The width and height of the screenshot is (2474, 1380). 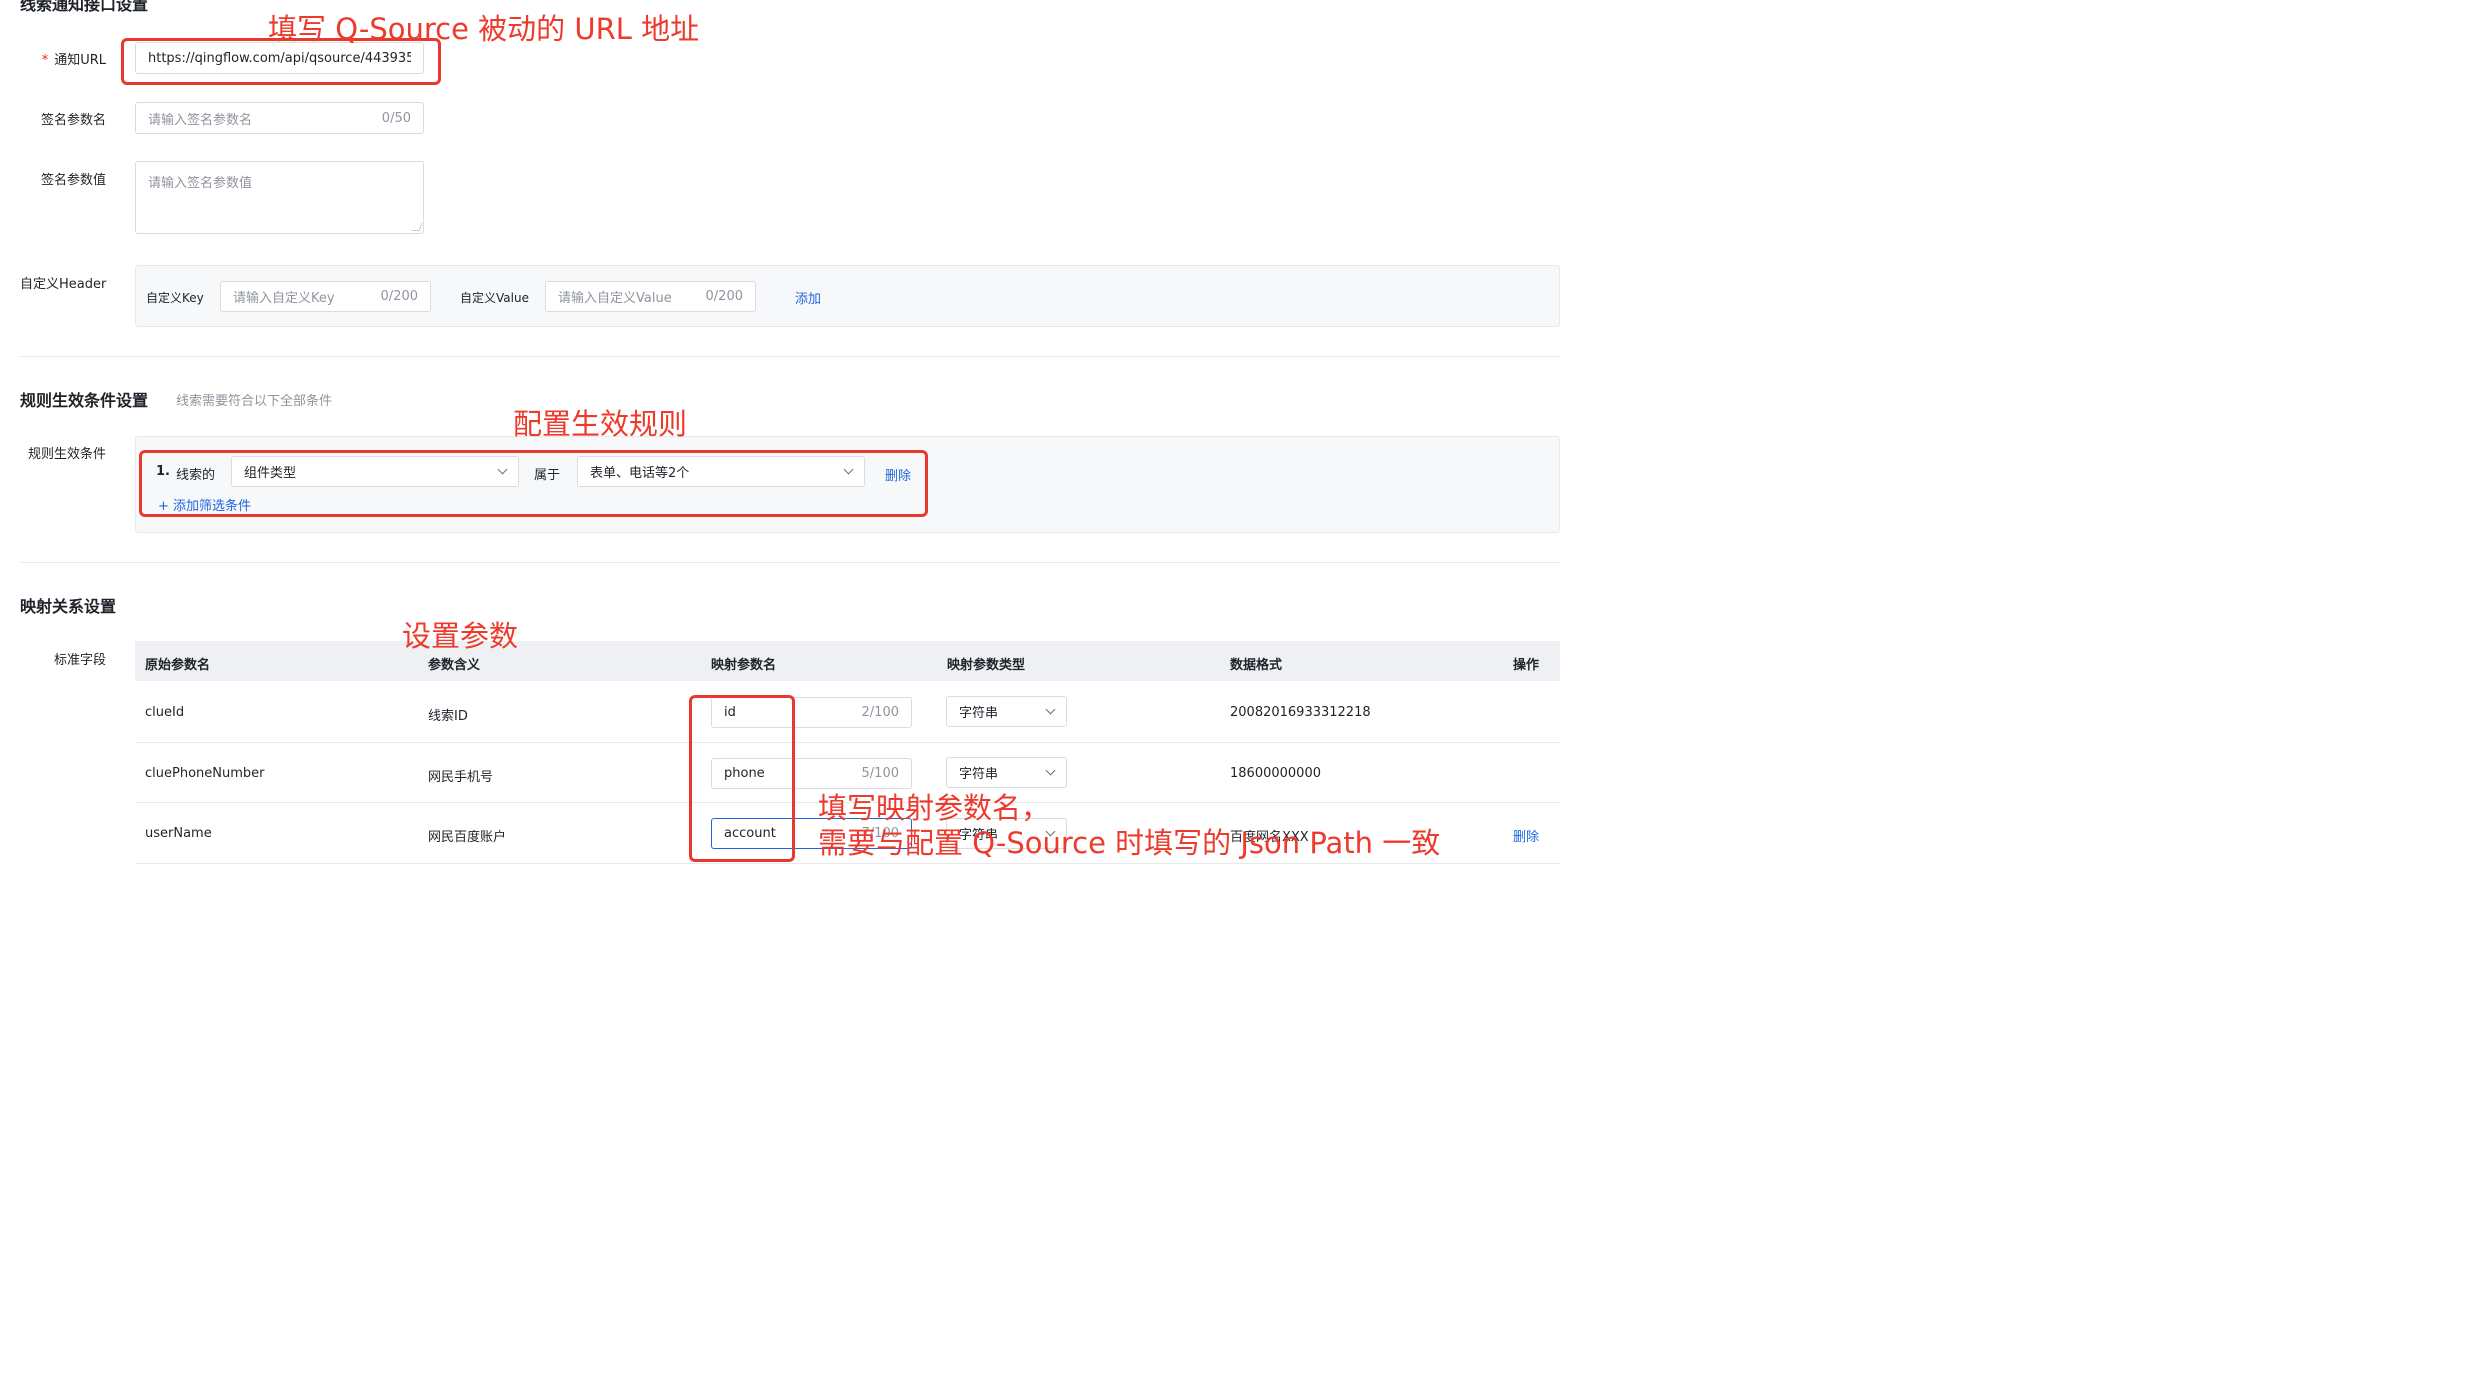 I want to click on table-header, so click(x=847, y=661).